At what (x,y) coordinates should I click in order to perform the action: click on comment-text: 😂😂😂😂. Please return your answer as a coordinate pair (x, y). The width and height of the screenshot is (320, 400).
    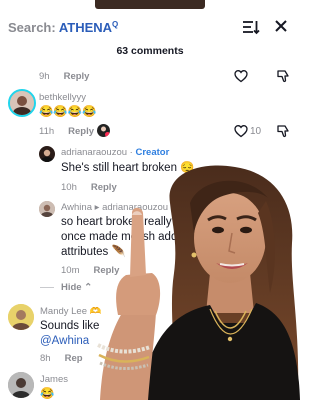
    Looking at the image, I should click on (68, 112).